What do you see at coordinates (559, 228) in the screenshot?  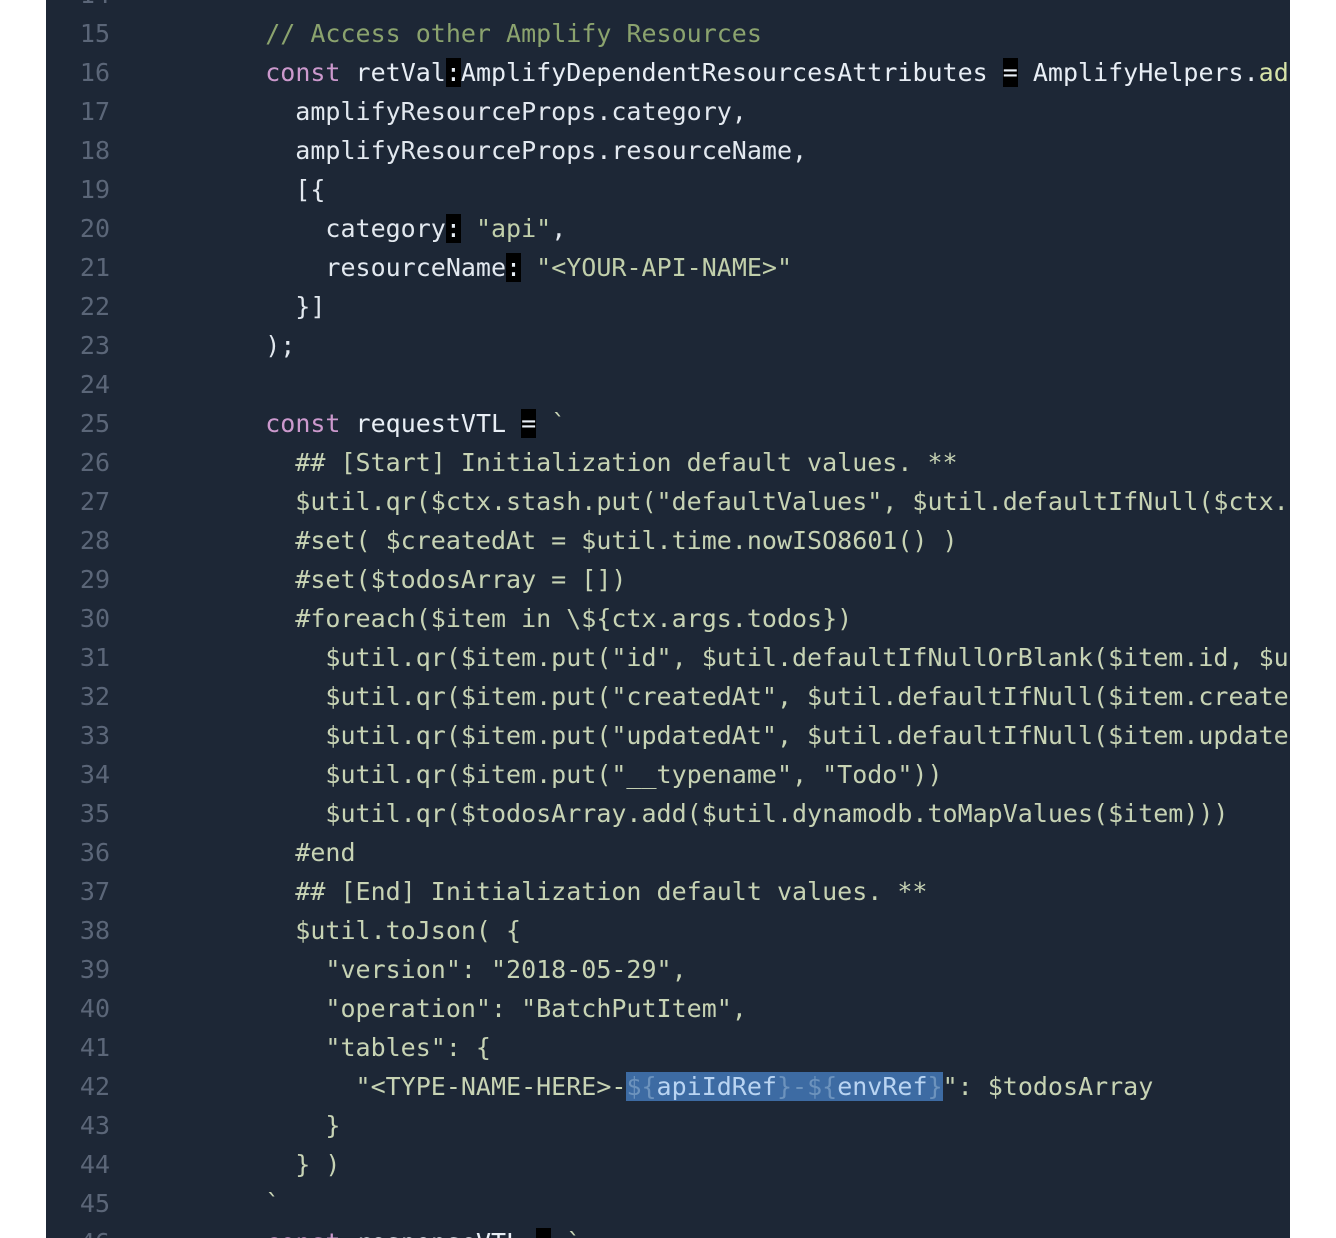 I see `code-token: ,` at bounding box center [559, 228].